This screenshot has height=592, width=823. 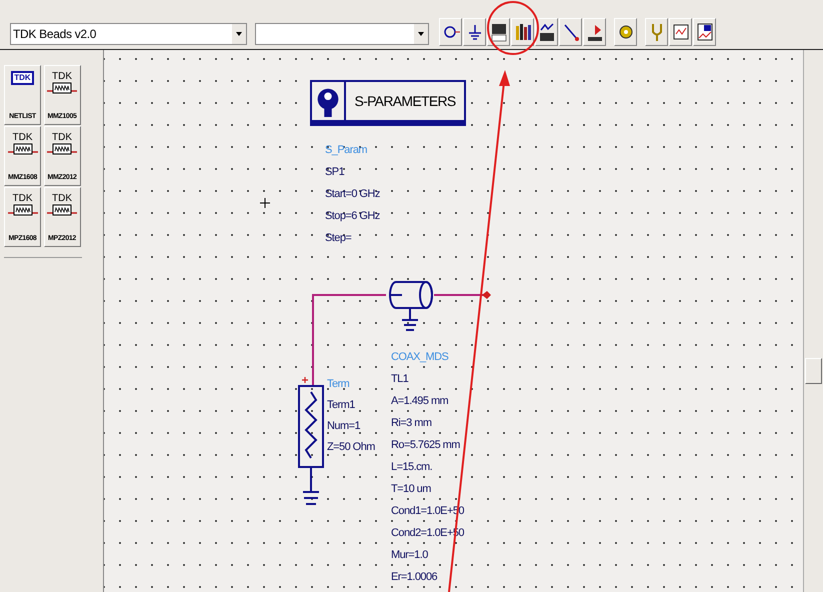 What do you see at coordinates (265, 203) in the screenshot?
I see `crosshair-cursor-icon` at bounding box center [265, 203].